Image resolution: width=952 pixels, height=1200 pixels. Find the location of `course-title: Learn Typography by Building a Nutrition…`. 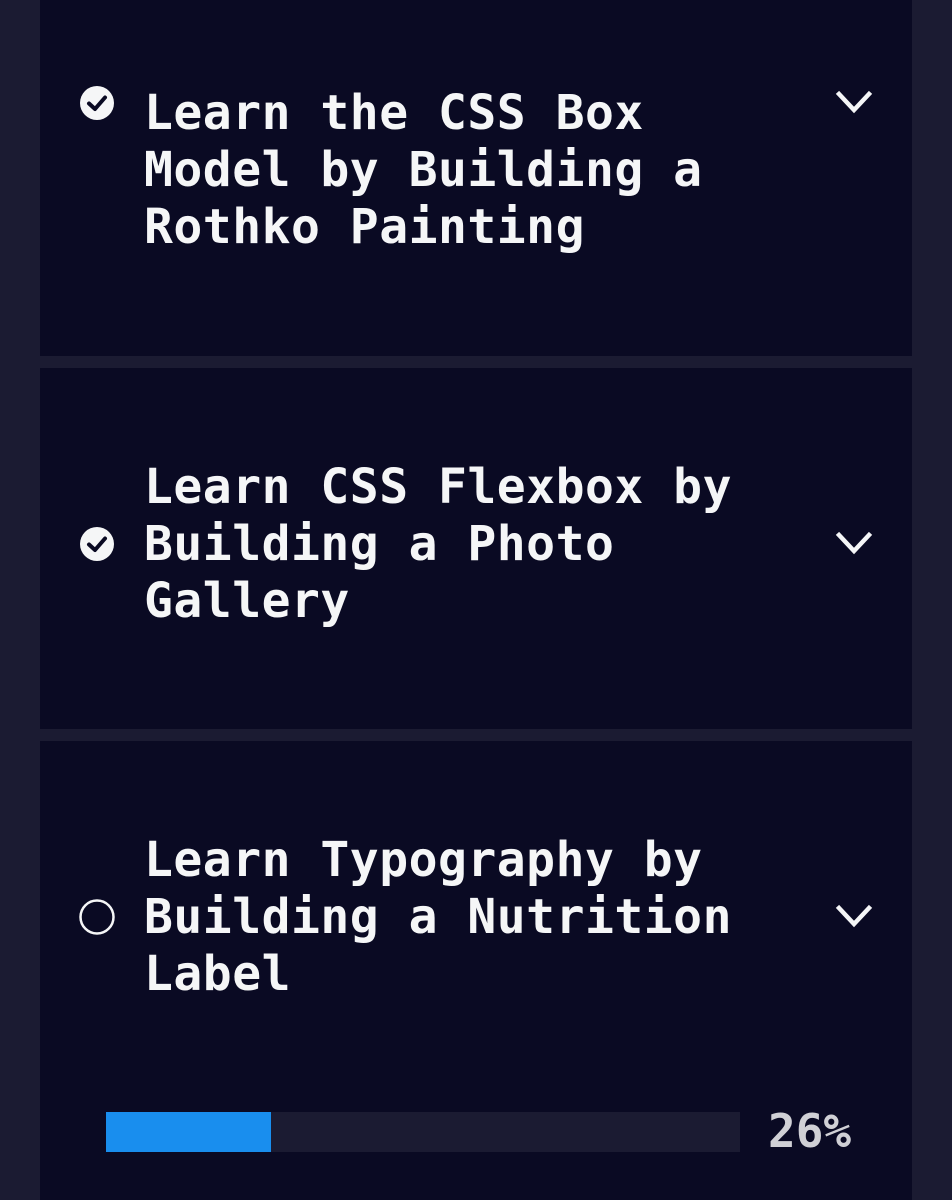

course-title: Learn Typography by Building a Nutrition… is located at coordinates (438, 917).